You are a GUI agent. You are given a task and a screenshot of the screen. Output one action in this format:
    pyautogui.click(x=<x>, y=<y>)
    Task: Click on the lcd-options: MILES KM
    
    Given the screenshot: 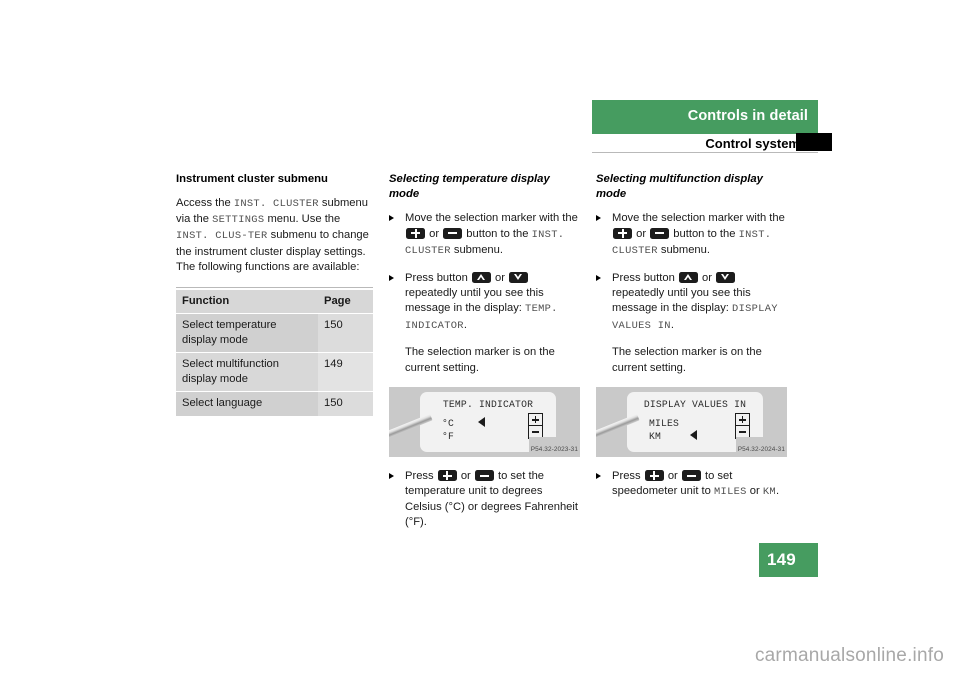 What is the action you would take?
    pyautogui.click(x=664, y=430)
    